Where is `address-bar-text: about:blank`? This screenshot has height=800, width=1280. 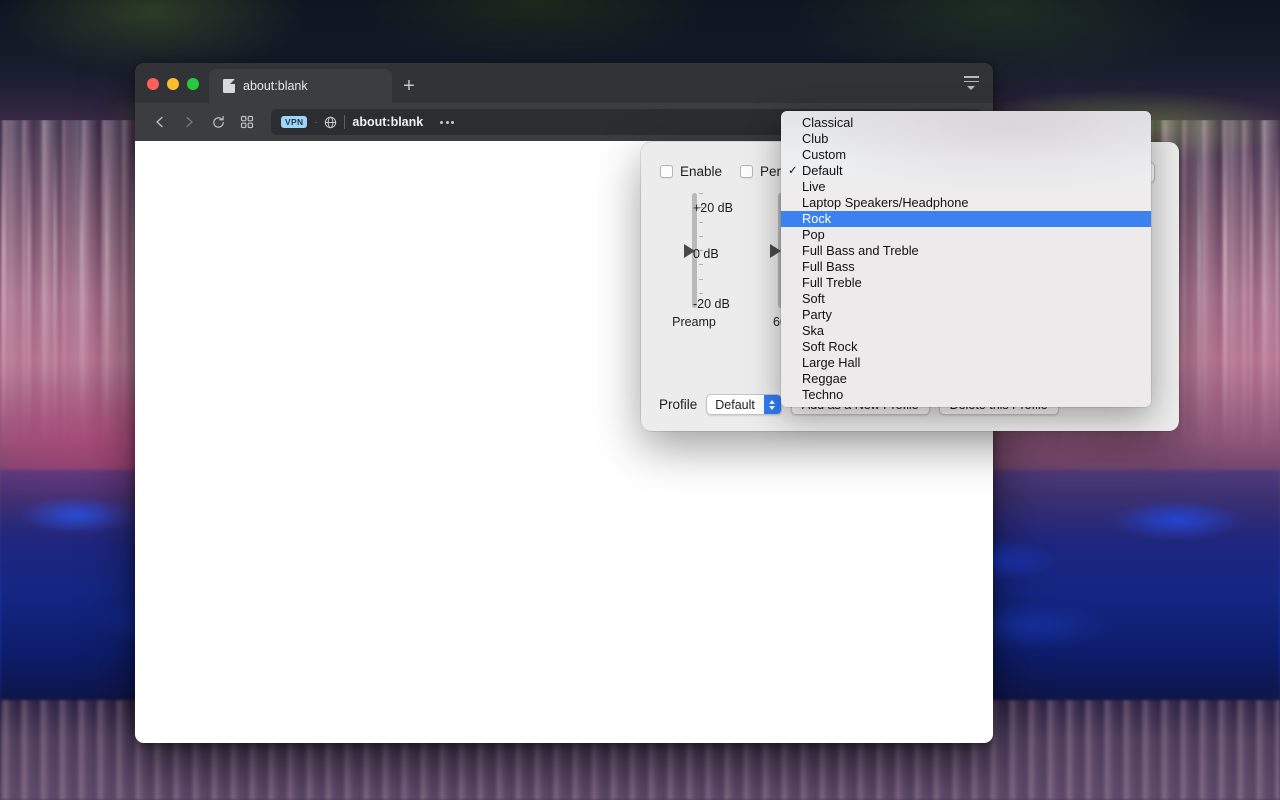
address-bar-text: about:blank is located at coordinates (388, 122).